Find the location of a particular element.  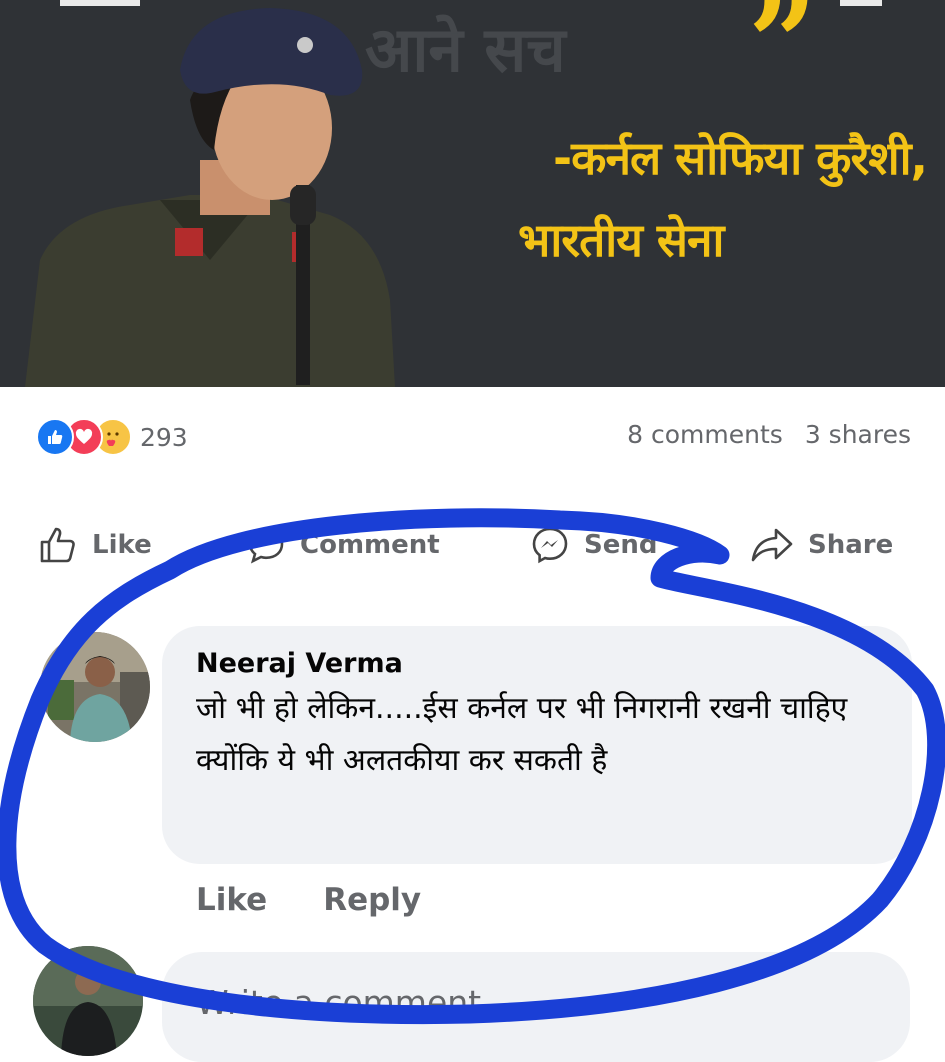

post-stats: 8 comments 3 shares is located at coordinates (769, 434).